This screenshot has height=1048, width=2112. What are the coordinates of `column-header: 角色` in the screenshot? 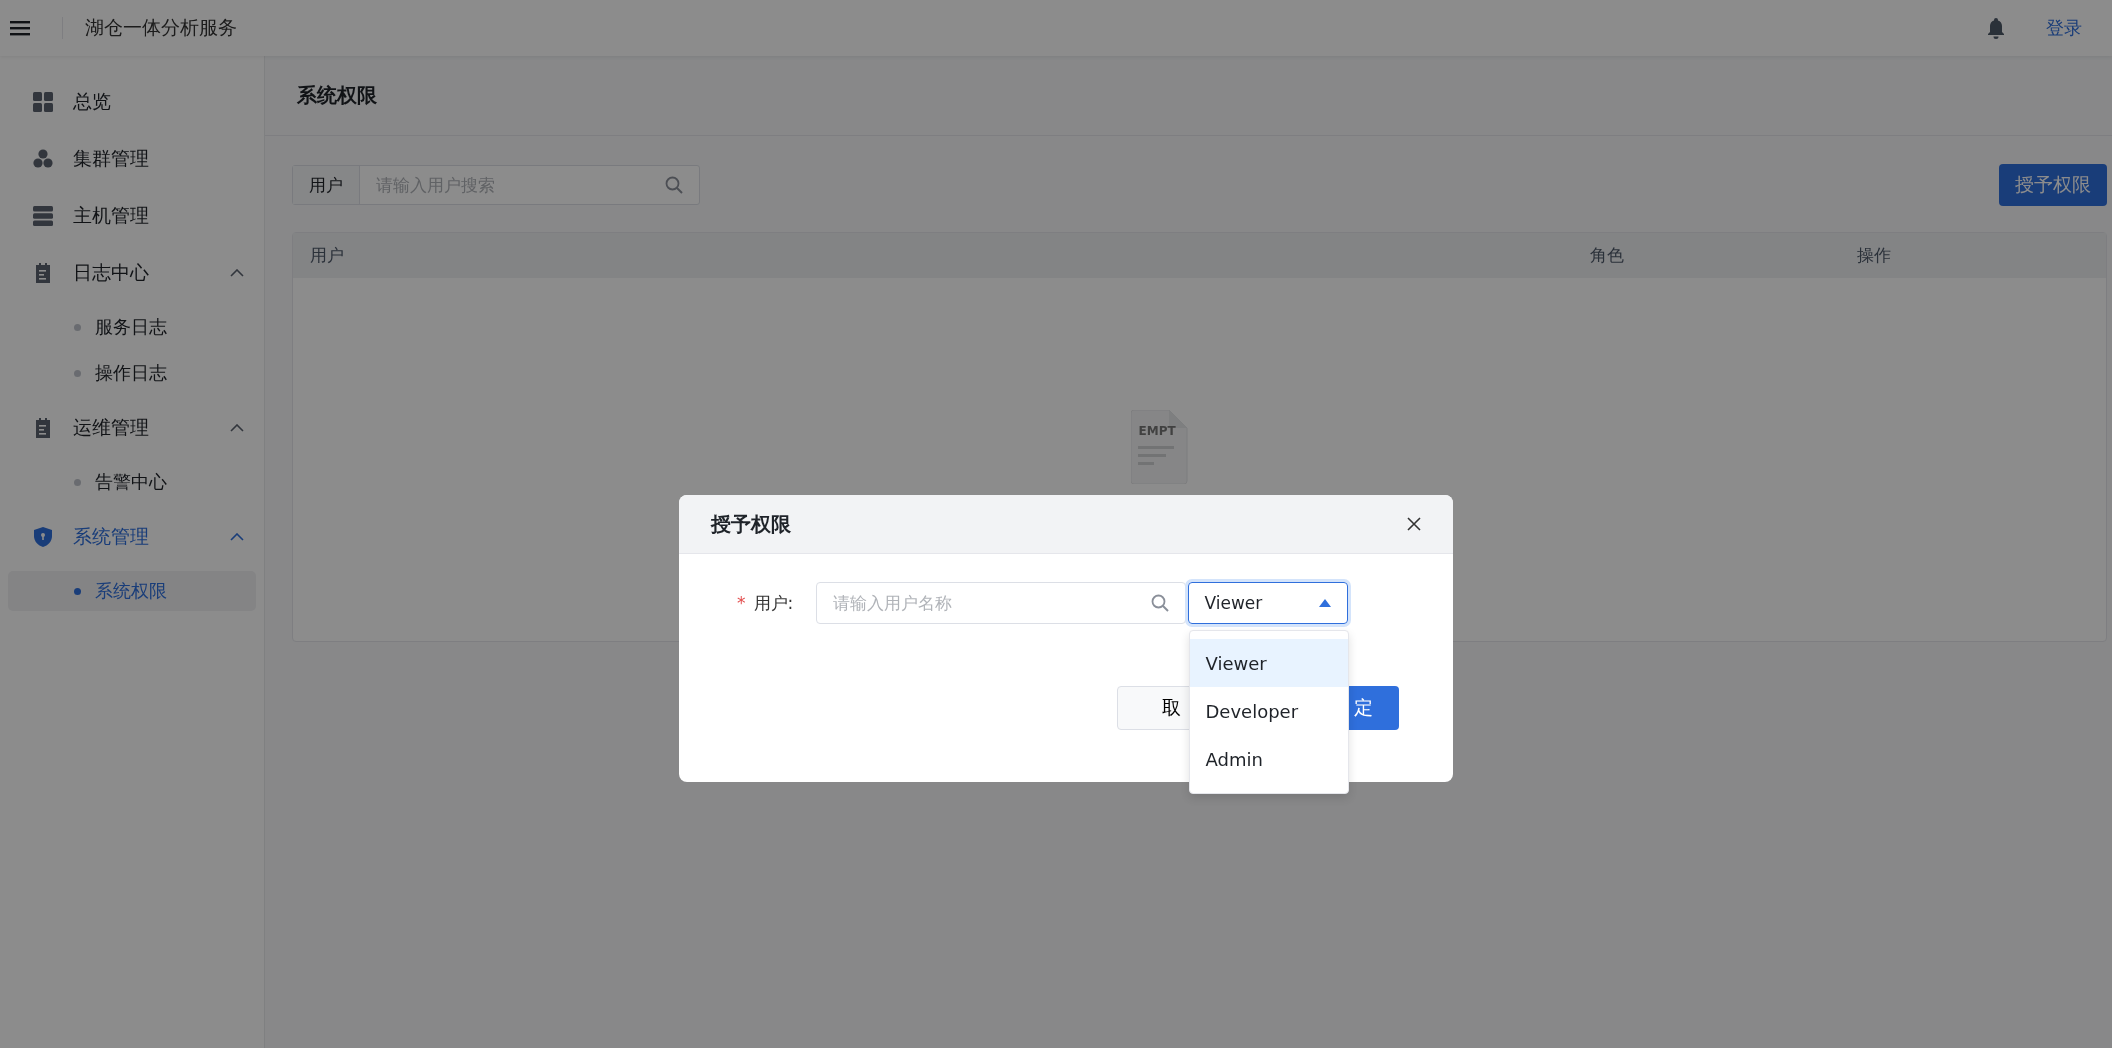 It's located at (1607, 255).